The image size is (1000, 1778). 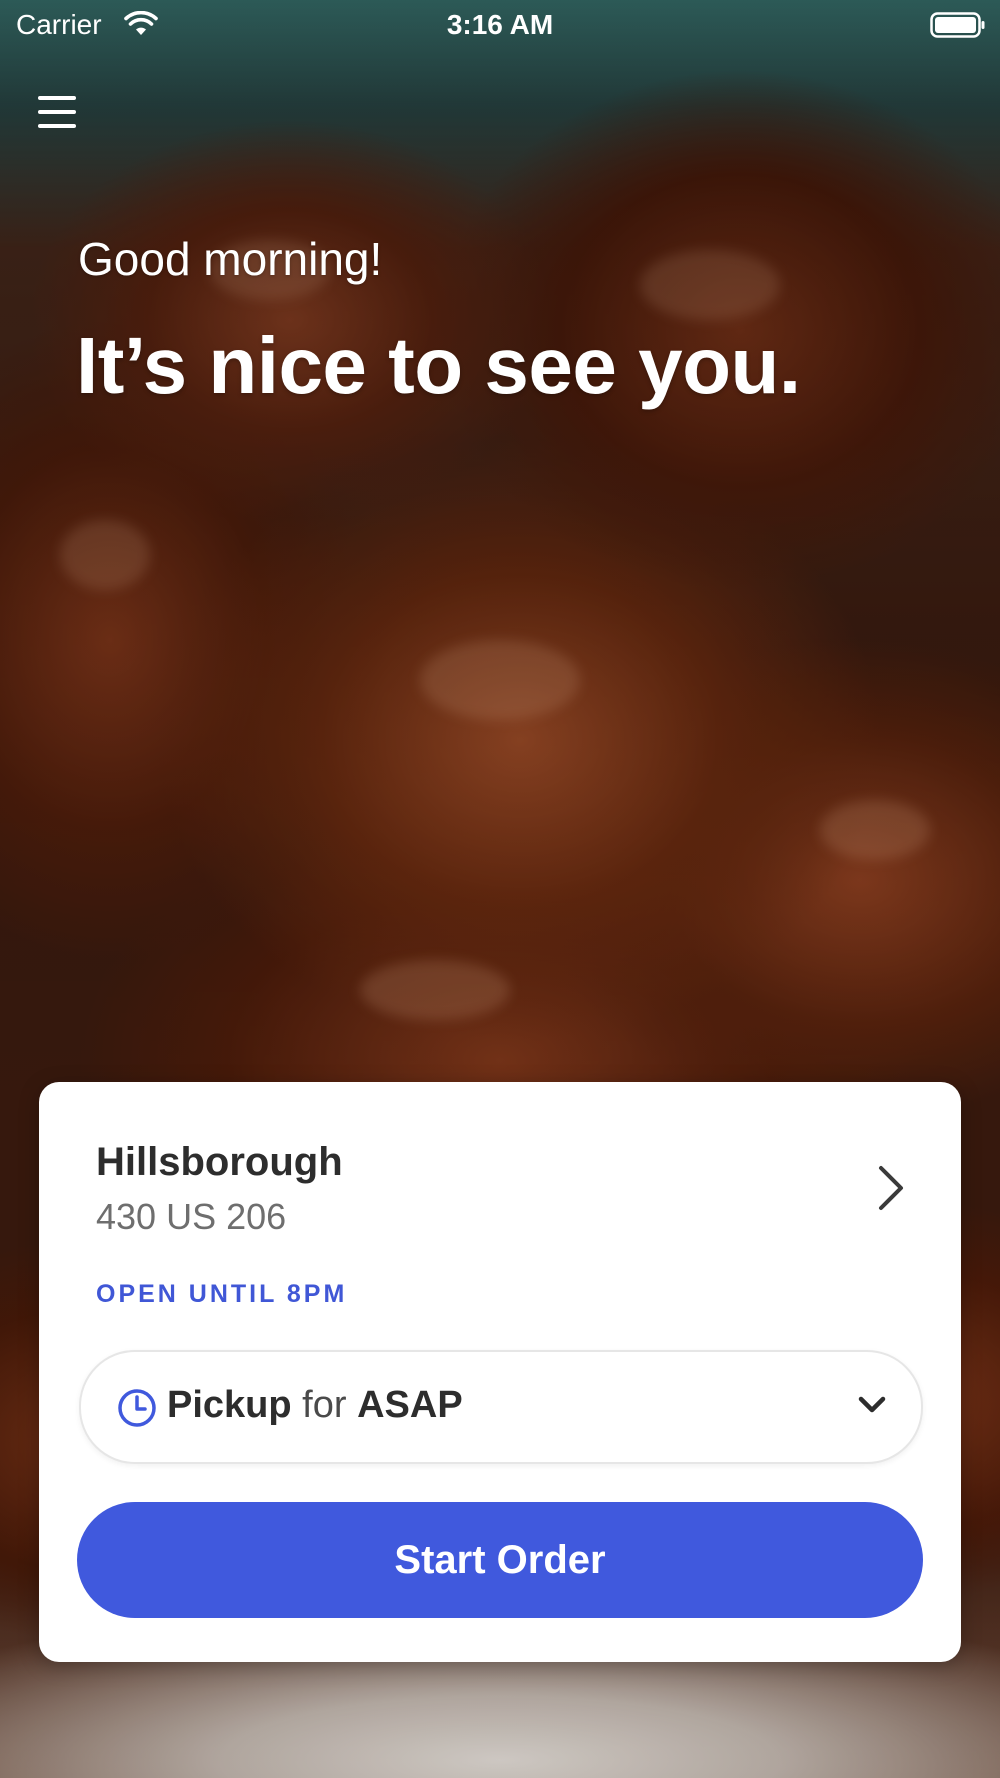 What do you see at coordinates (410, 1405) in the screenshot?
I see `order-time-label: ASAP` at bounding box center [410, 1405].